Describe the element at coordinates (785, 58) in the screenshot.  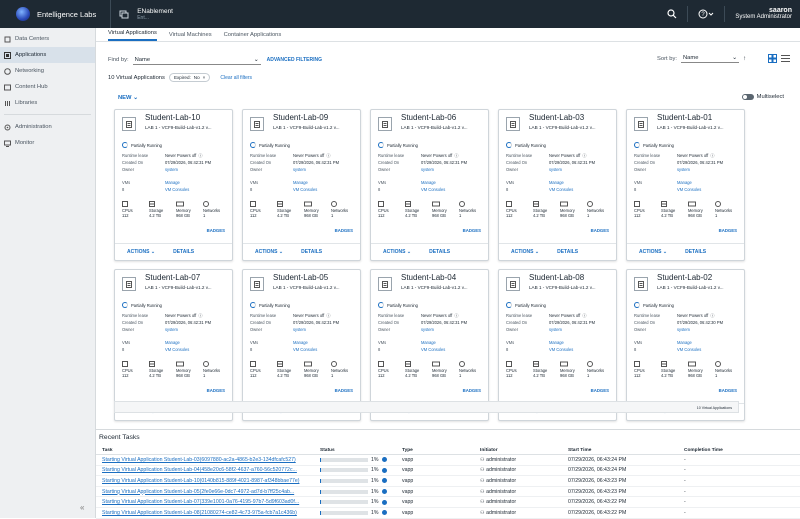
I see `list-view-icon` at that location.